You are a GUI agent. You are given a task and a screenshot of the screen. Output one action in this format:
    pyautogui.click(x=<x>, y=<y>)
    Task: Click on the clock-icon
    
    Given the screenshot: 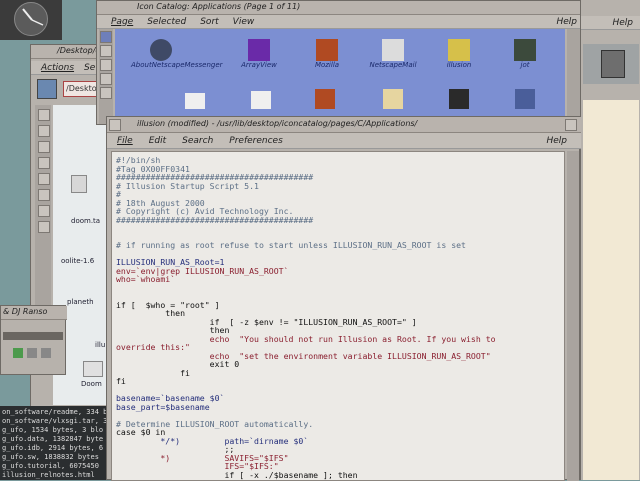 What is the action you would take?
    pyautogui.click(x=31, y=19)
    